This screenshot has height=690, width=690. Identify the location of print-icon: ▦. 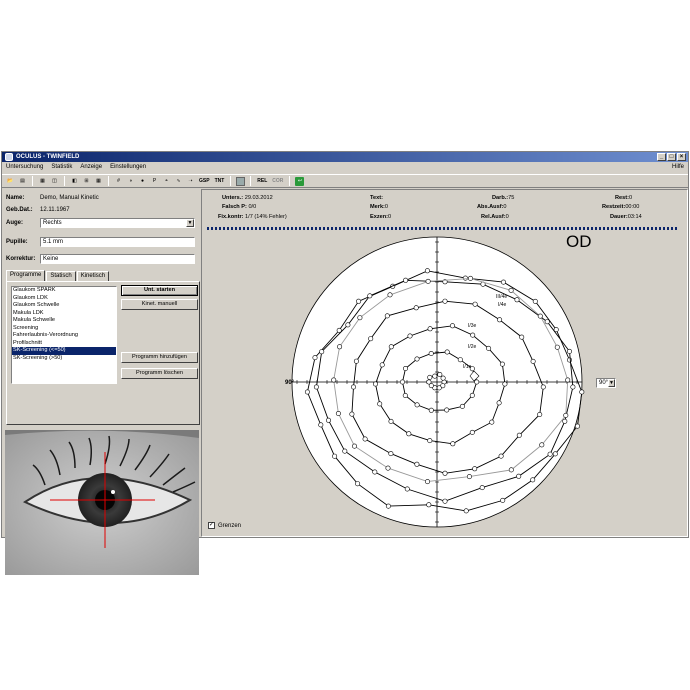
(42, 181).